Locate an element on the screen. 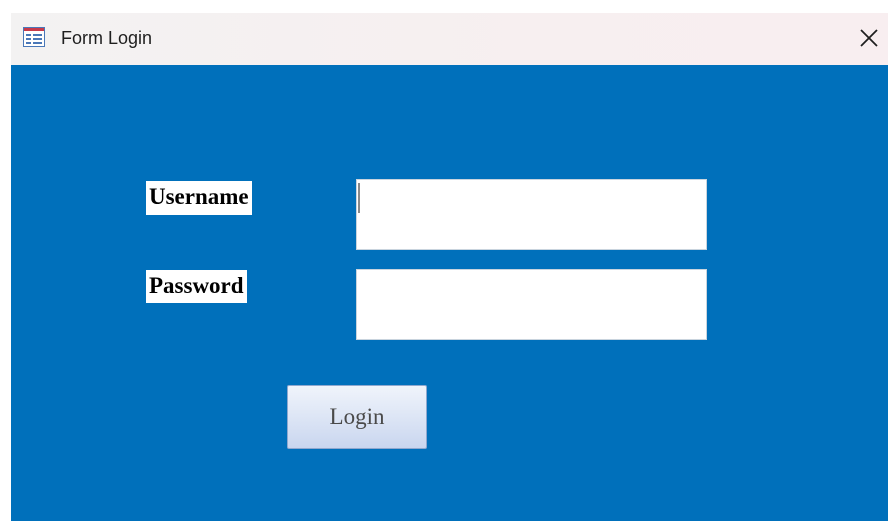 The width and height of the screenshot is (888, 521). window-title: Form Login is located at coordinates (107, 38).